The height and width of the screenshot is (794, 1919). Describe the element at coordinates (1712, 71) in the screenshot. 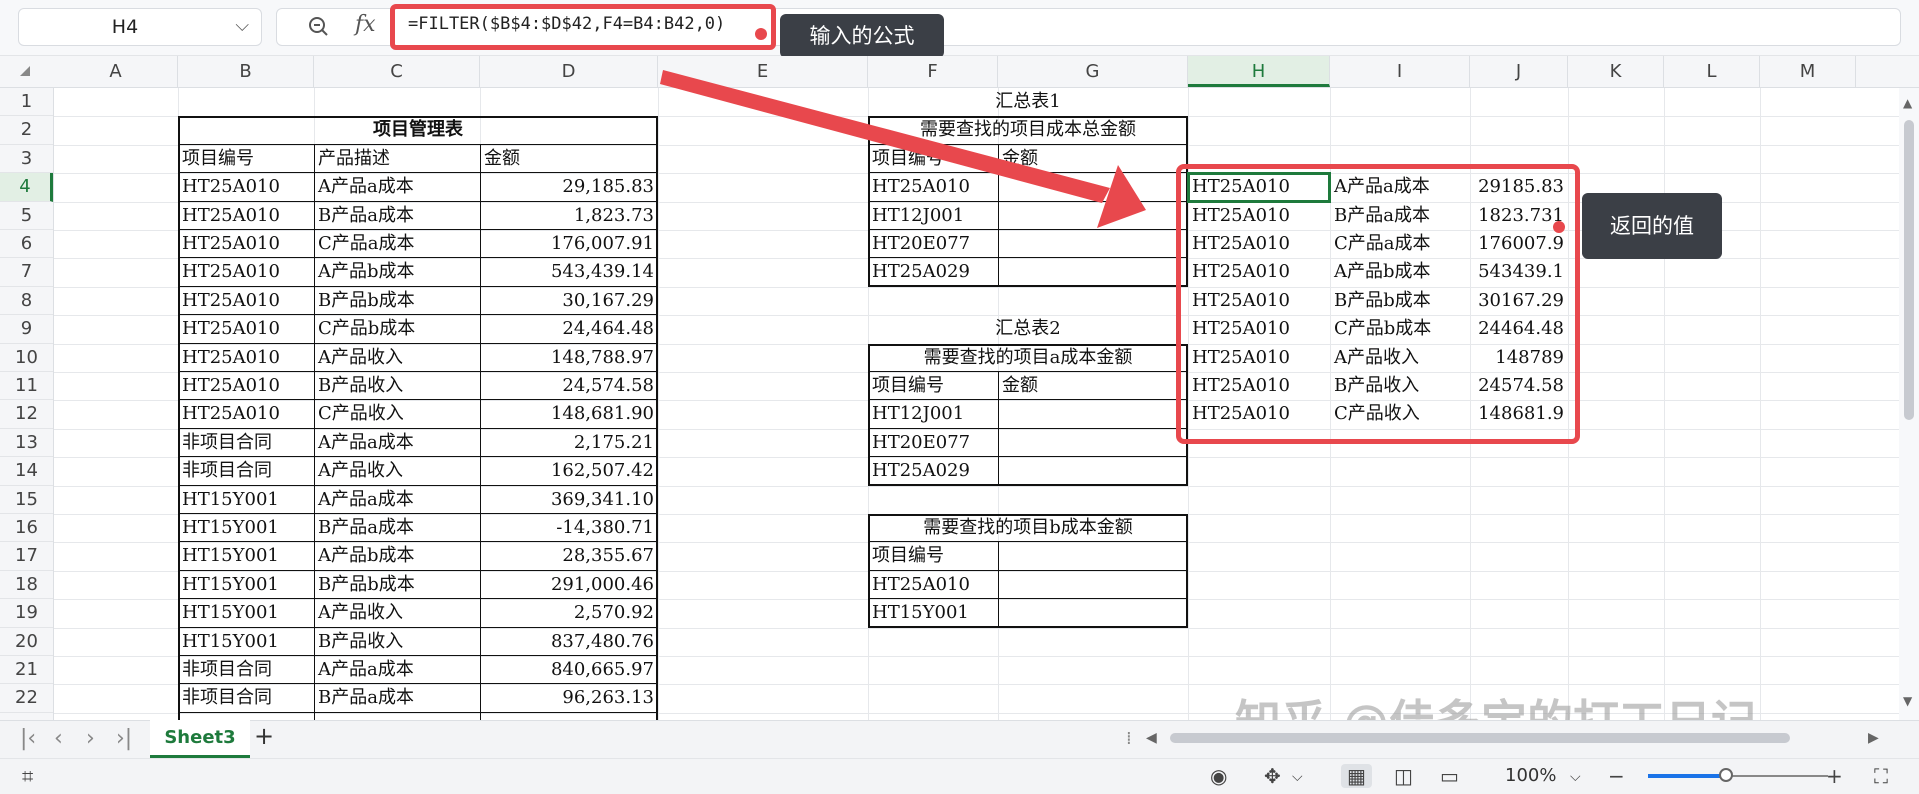

I see `column-header-l: L` at that location.